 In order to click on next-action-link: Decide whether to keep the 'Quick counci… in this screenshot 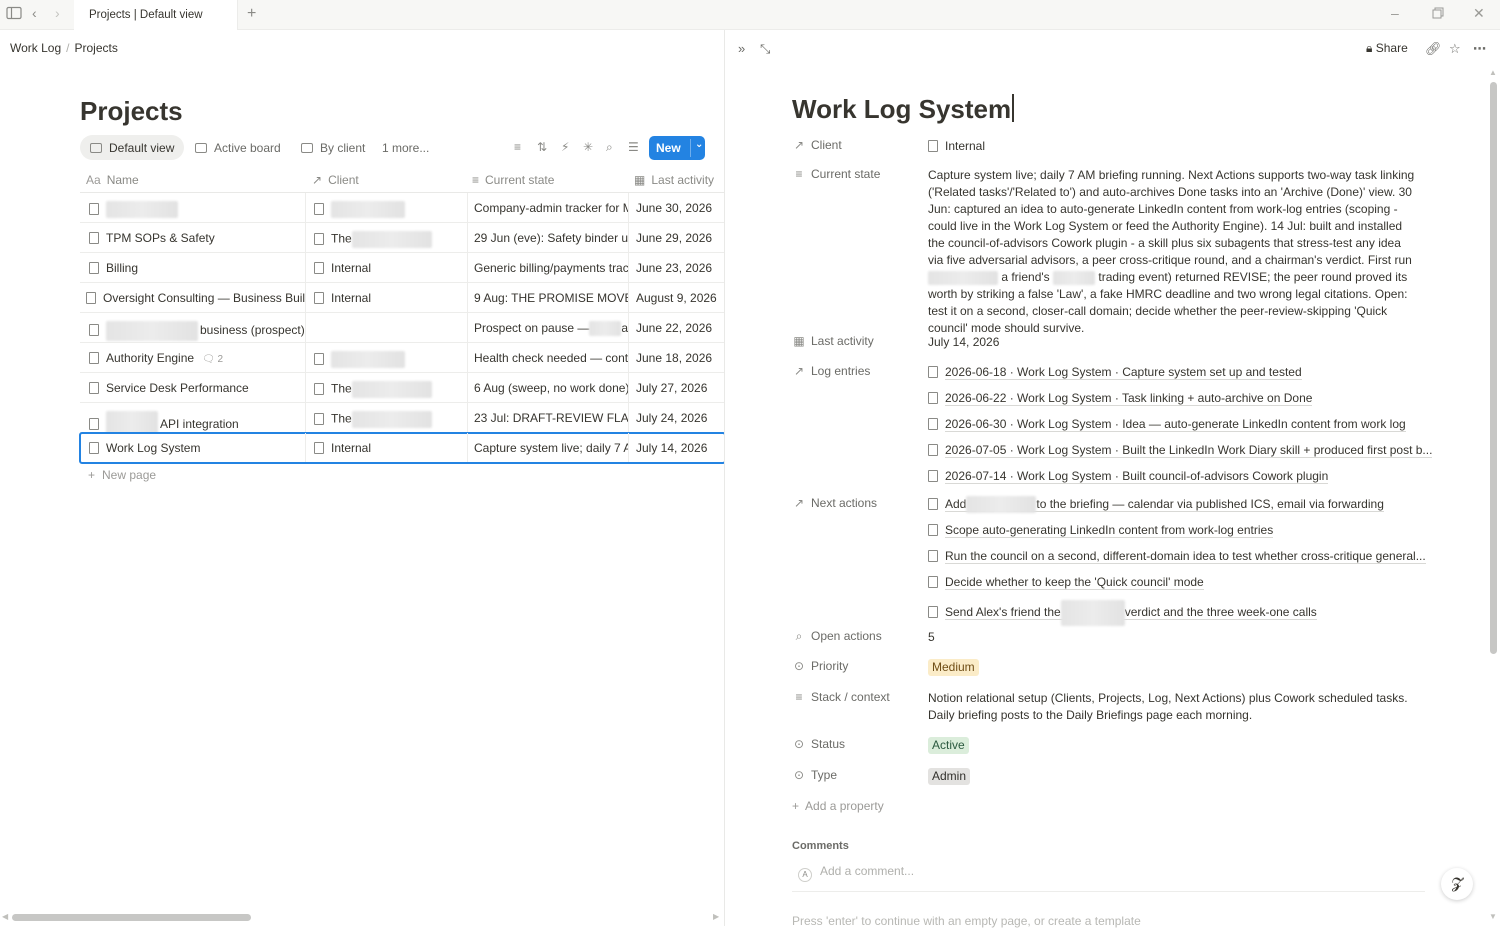, I will do `click(1173, 587)`.